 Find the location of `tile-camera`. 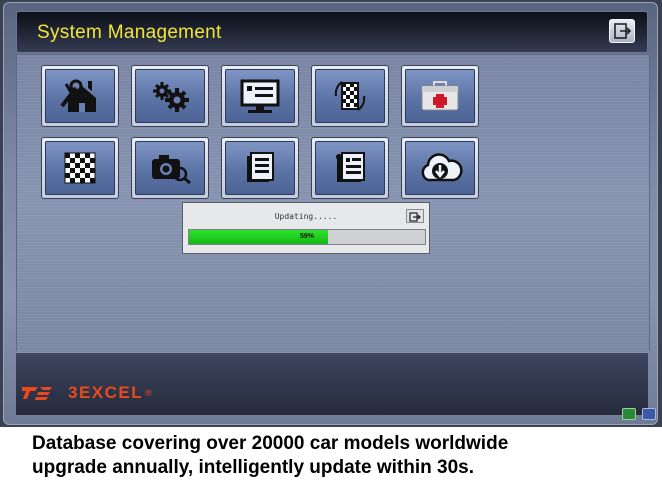

tile-camera is located at coordinates (170, 168).